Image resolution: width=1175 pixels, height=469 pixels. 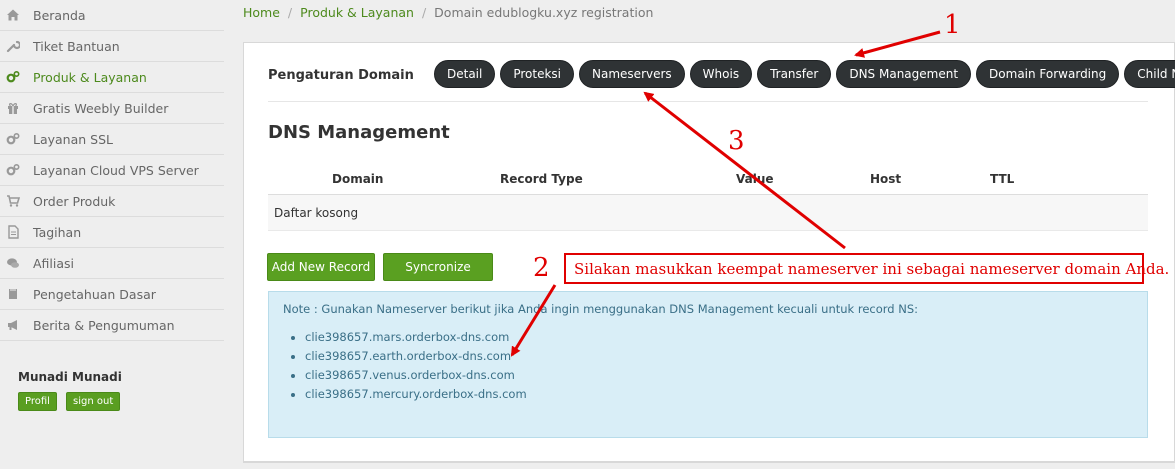 I want to click on nameserver-item: clie398657.mars.orderbox-dns.com, so click(x=719, y=337).